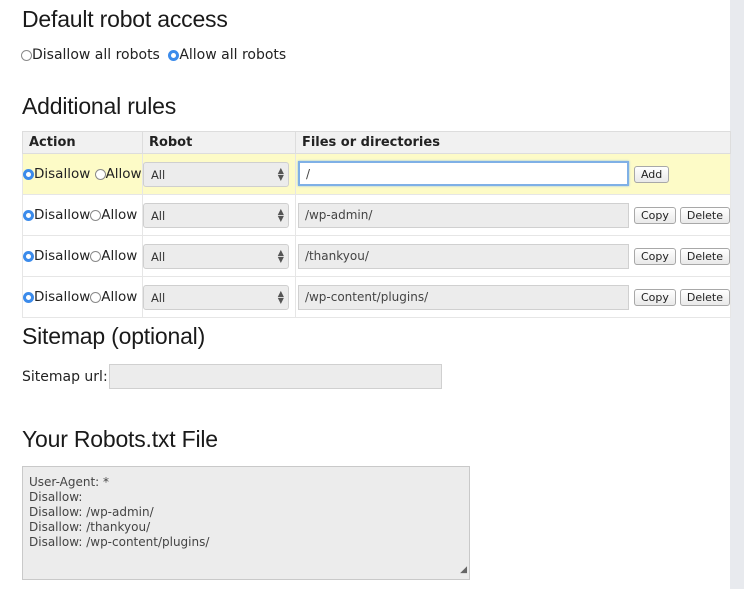  Describe the element at coordinates (56, 497) in the screenshot. I see `robots-line: Disallow:` at that location.